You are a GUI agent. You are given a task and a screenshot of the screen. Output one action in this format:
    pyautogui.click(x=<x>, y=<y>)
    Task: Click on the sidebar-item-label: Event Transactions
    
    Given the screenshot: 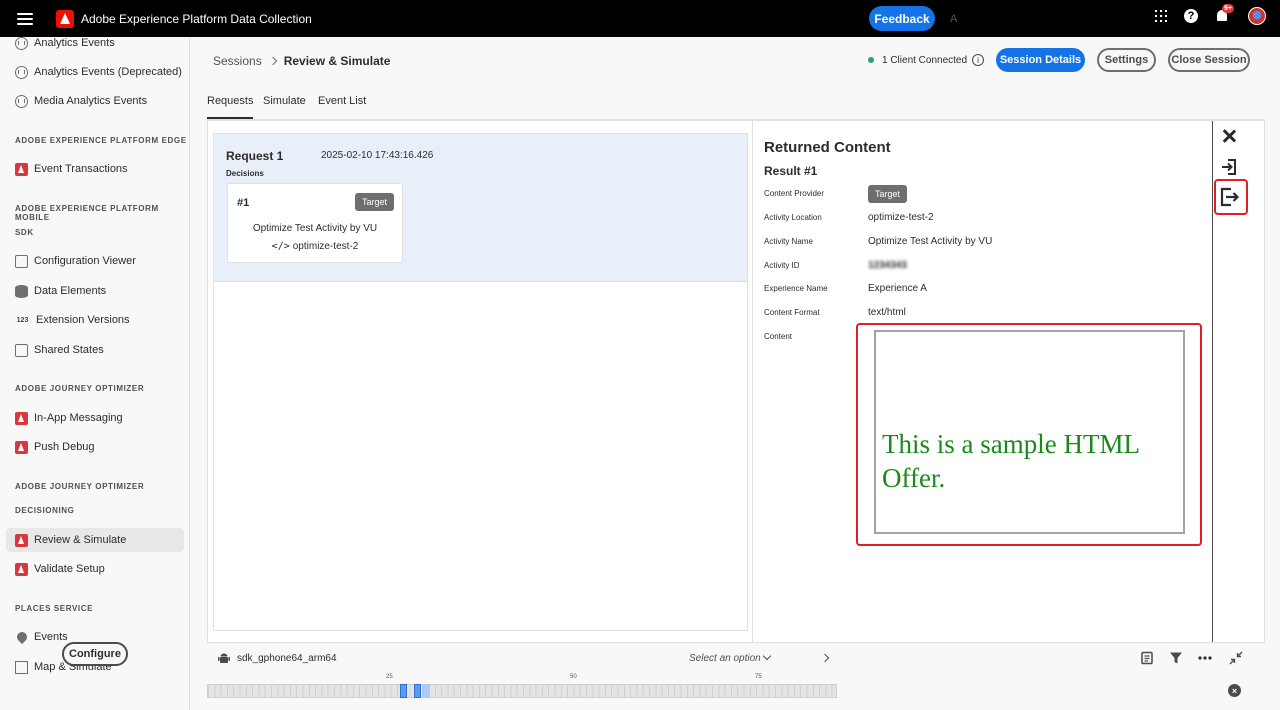 What is the action you would take?
    pyautogui.click(x=81, y=169)
    